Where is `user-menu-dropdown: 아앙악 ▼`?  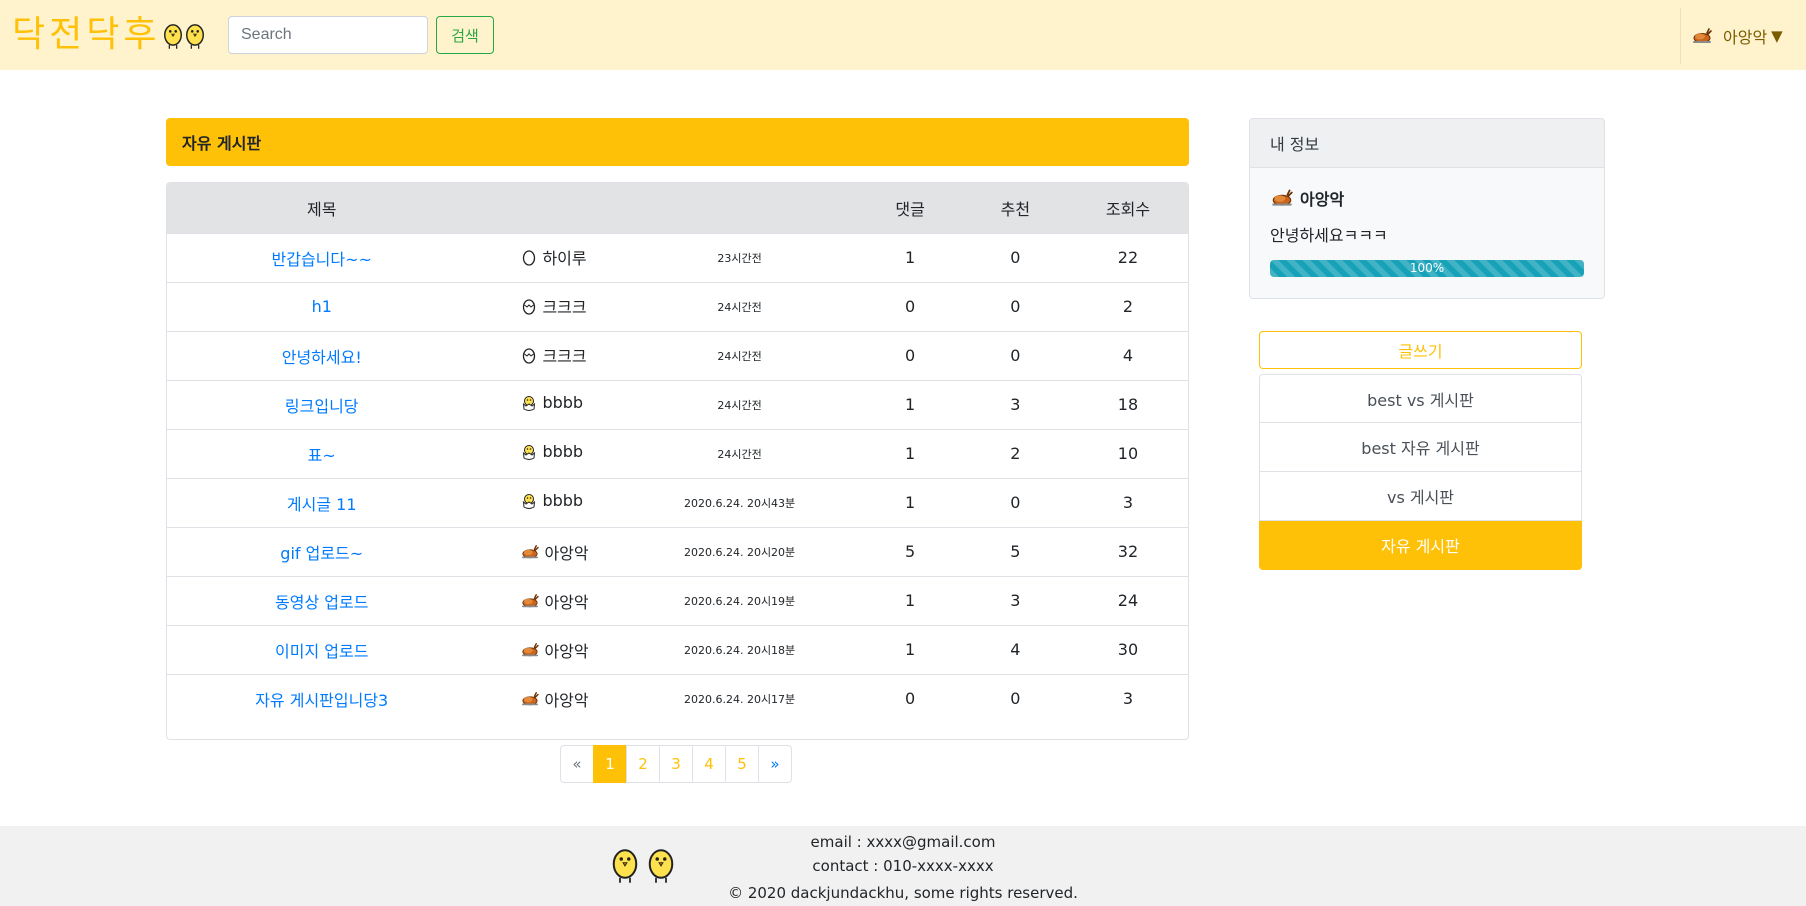
user-menu-dropdown: 아앙악 ▼ is located at coordinates (1743, 36).